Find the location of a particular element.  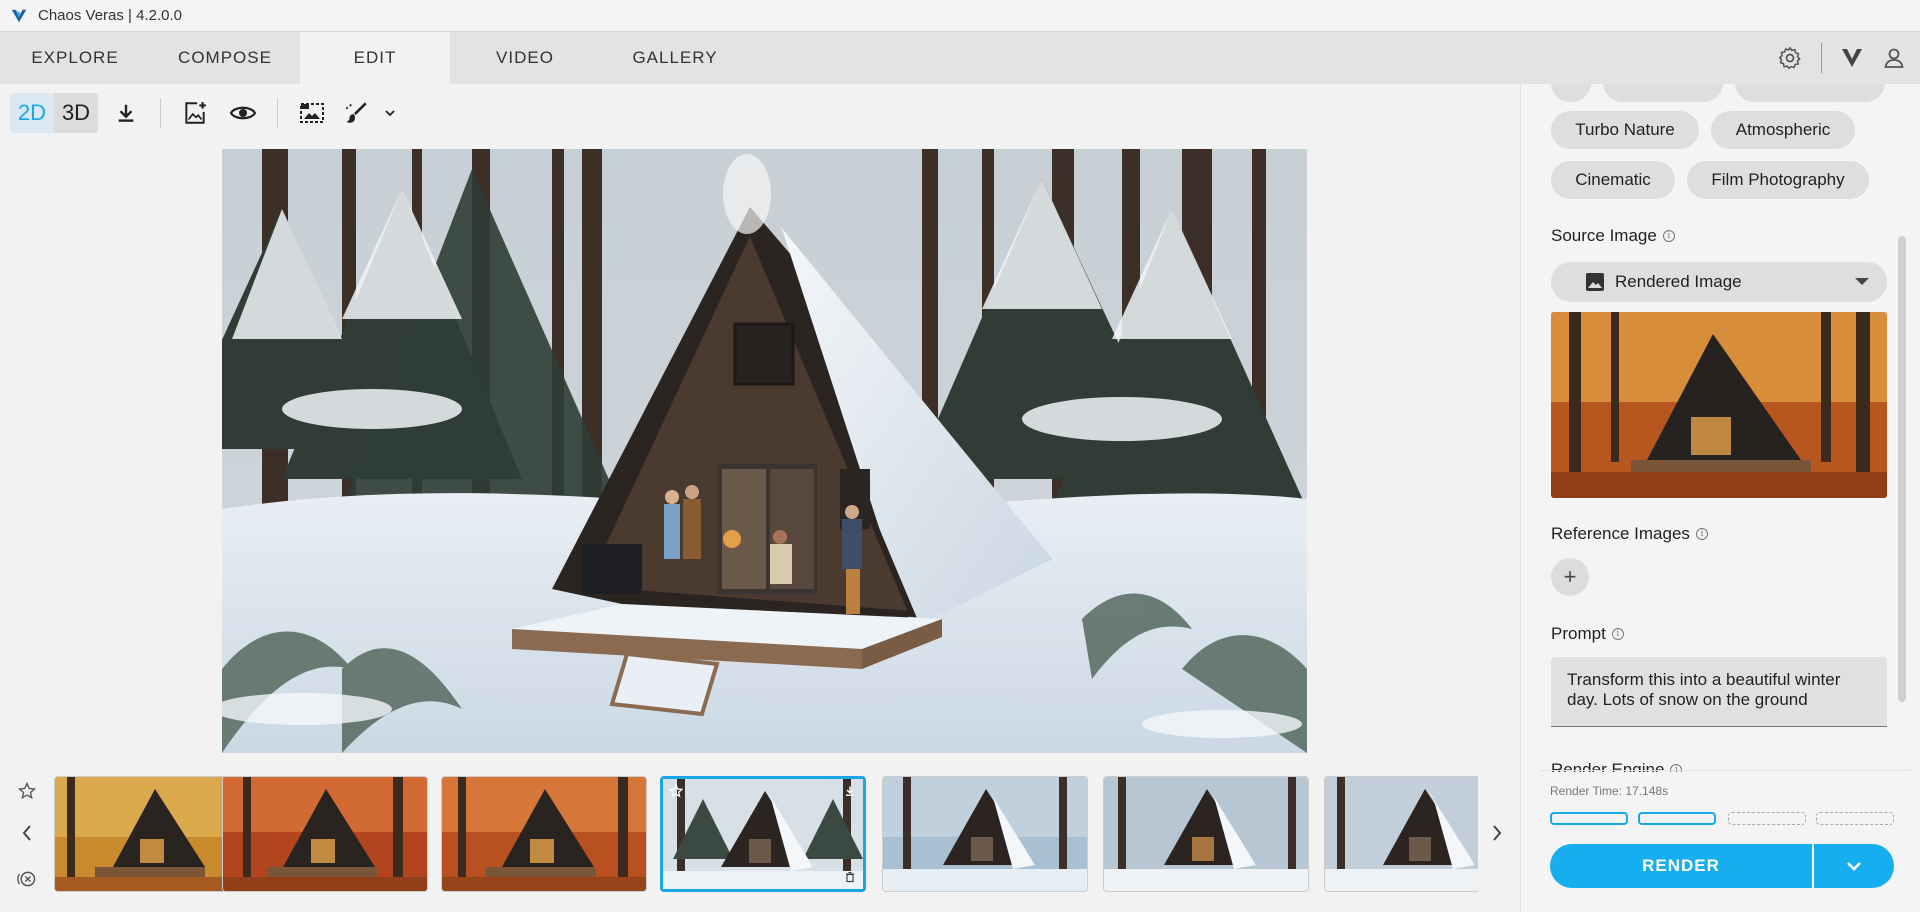

chevron-left-icon is located at coordinates (26, 833).